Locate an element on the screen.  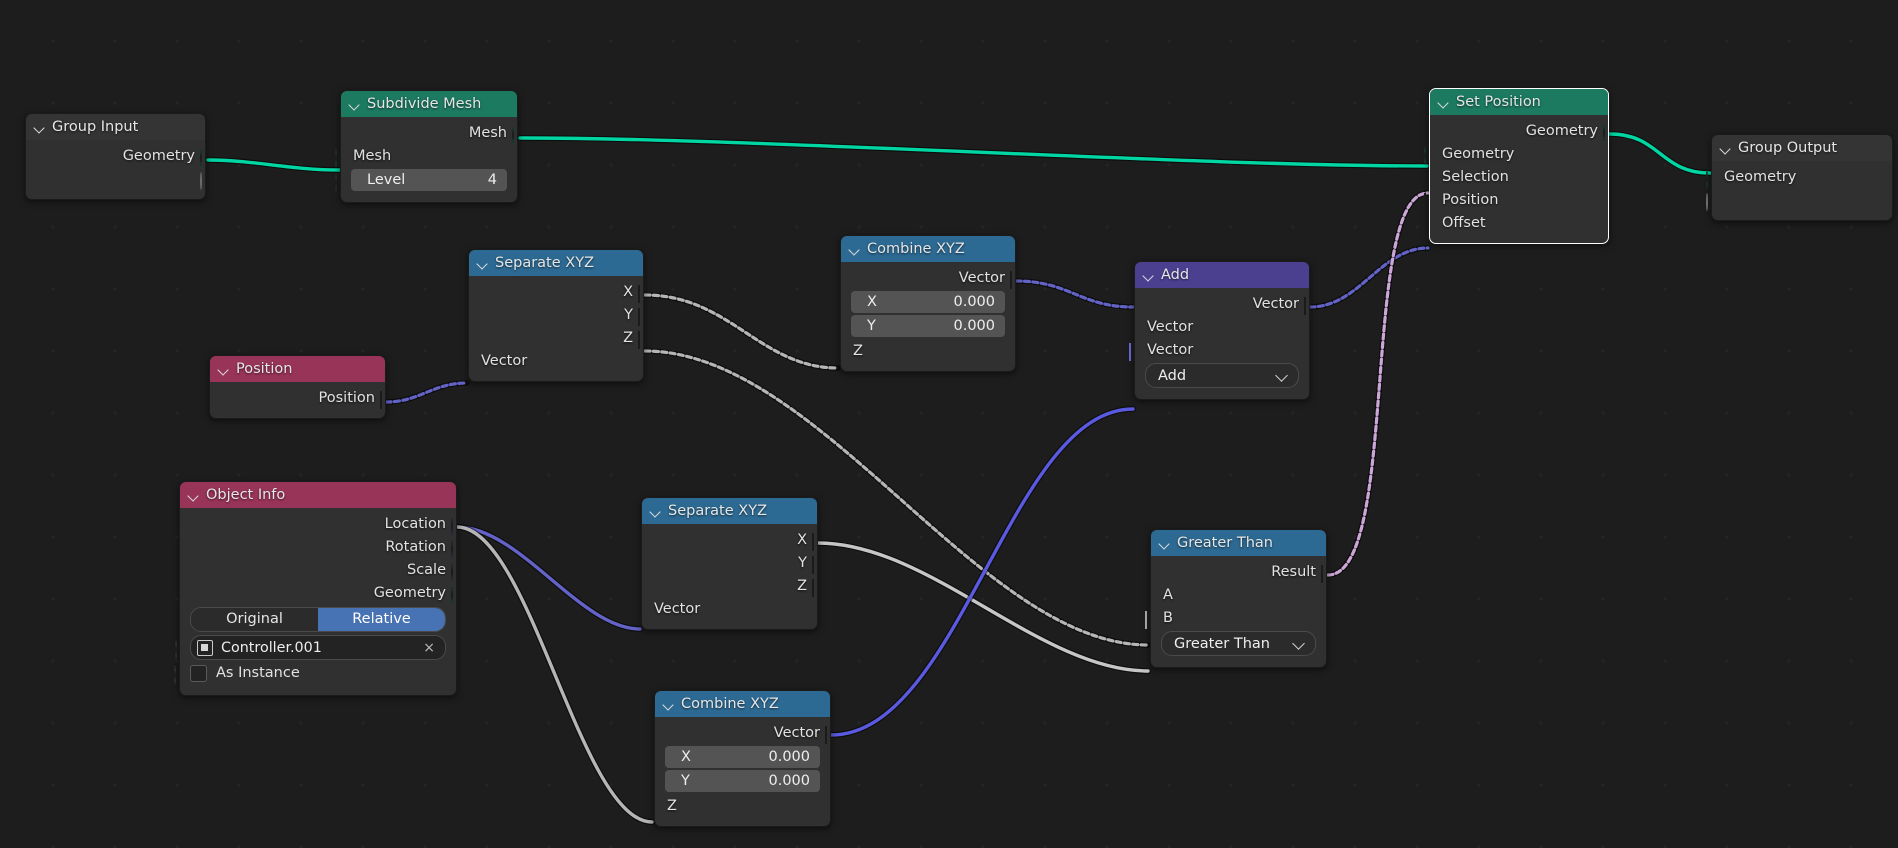
segmented-control-transform-space: Original Relative is located at coordinates (318, 619).